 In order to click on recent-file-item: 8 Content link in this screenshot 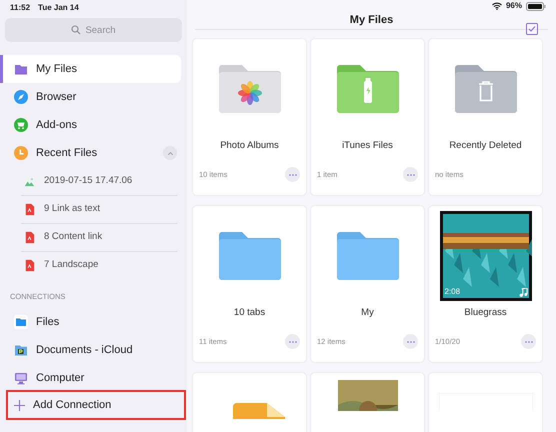, I will do `click(99, 237)`.